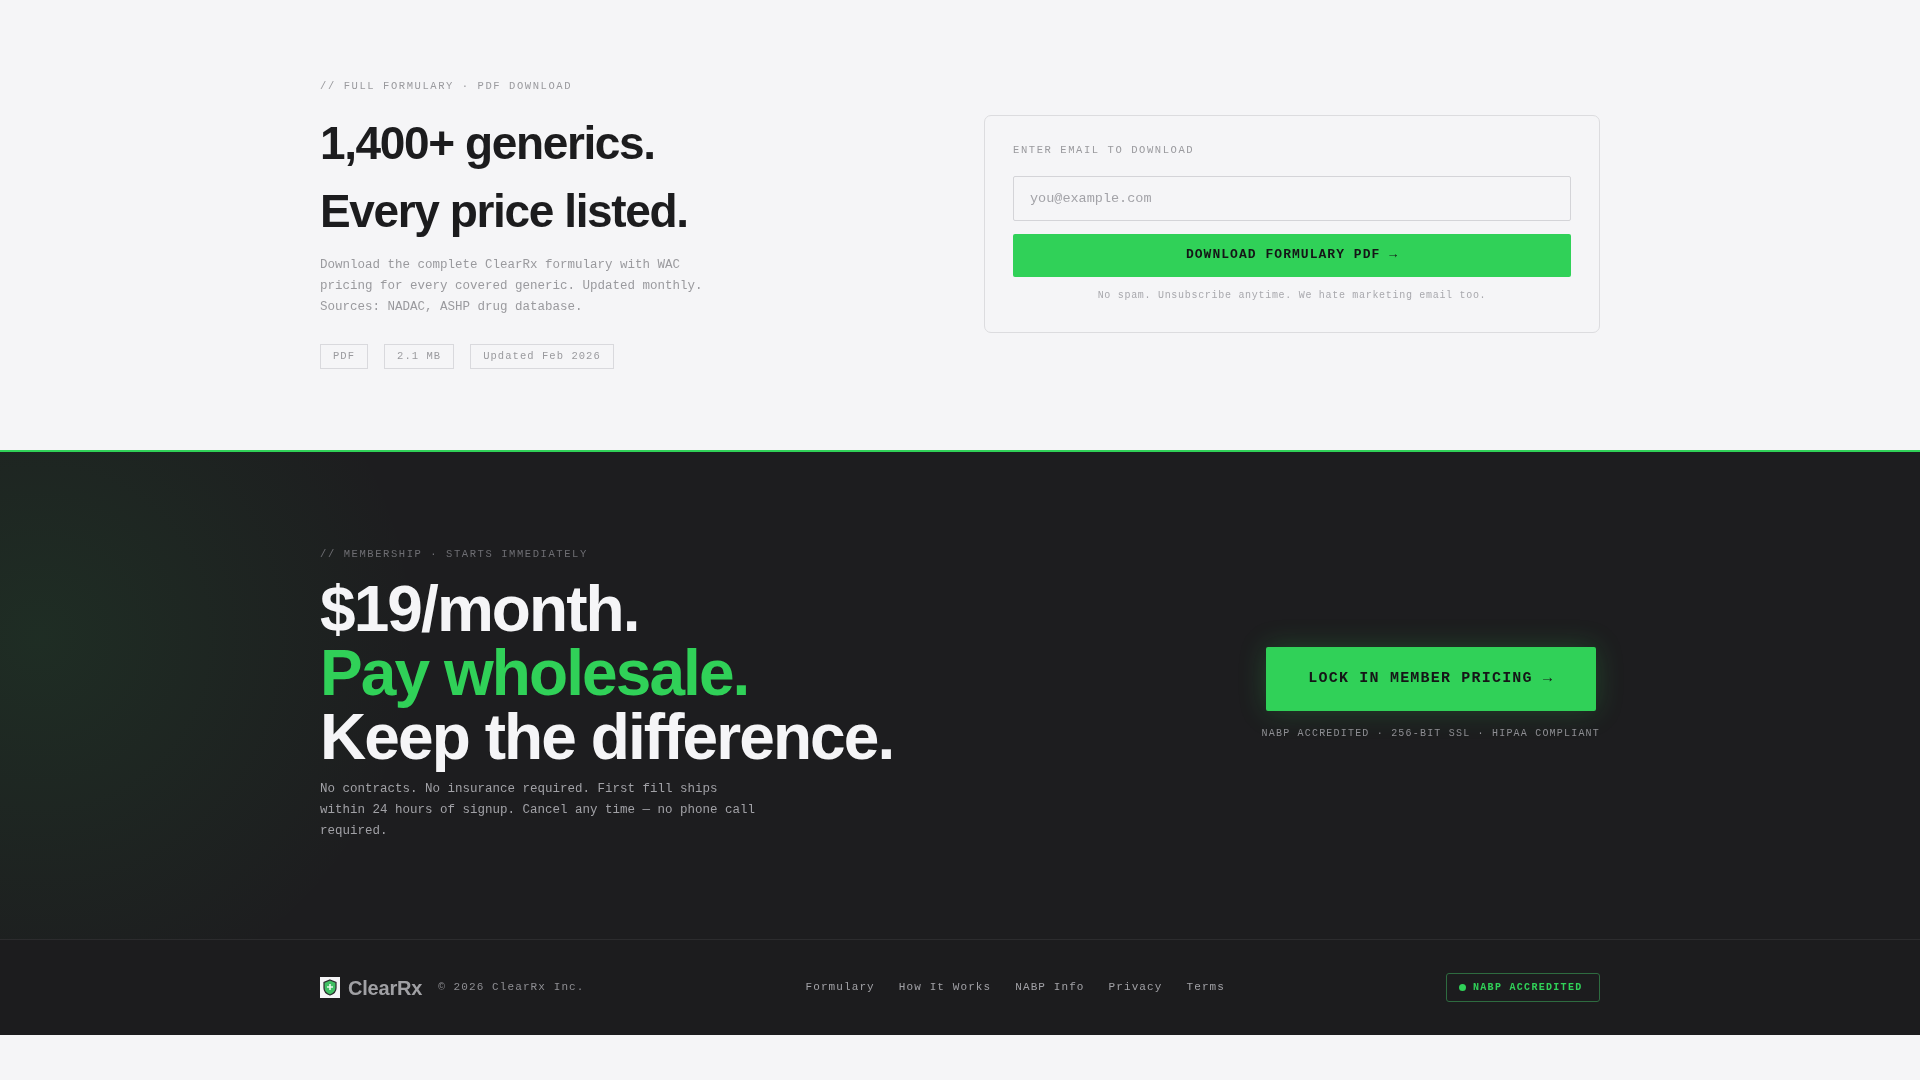 The height and width of the screenshot is (1080, 1920). What do you see at coordinates (454, 554) in the screenshot?
I see `section-eyebrow: // MEMBERSHIP · STARTS IMMEDIATELY` at bounding box center [454, 554].